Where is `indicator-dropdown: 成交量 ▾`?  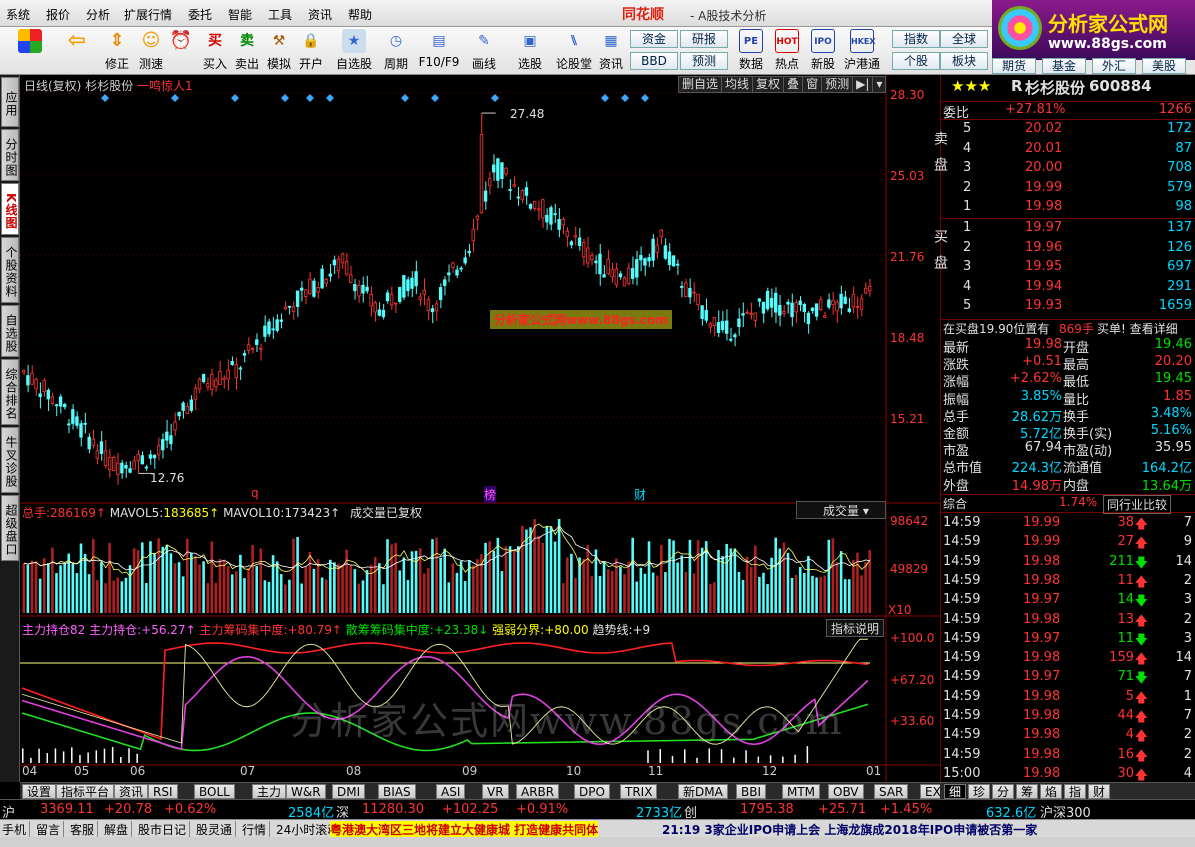
indicator-dropdown: 成交量 ▾ is located at coordinates (841, 510).